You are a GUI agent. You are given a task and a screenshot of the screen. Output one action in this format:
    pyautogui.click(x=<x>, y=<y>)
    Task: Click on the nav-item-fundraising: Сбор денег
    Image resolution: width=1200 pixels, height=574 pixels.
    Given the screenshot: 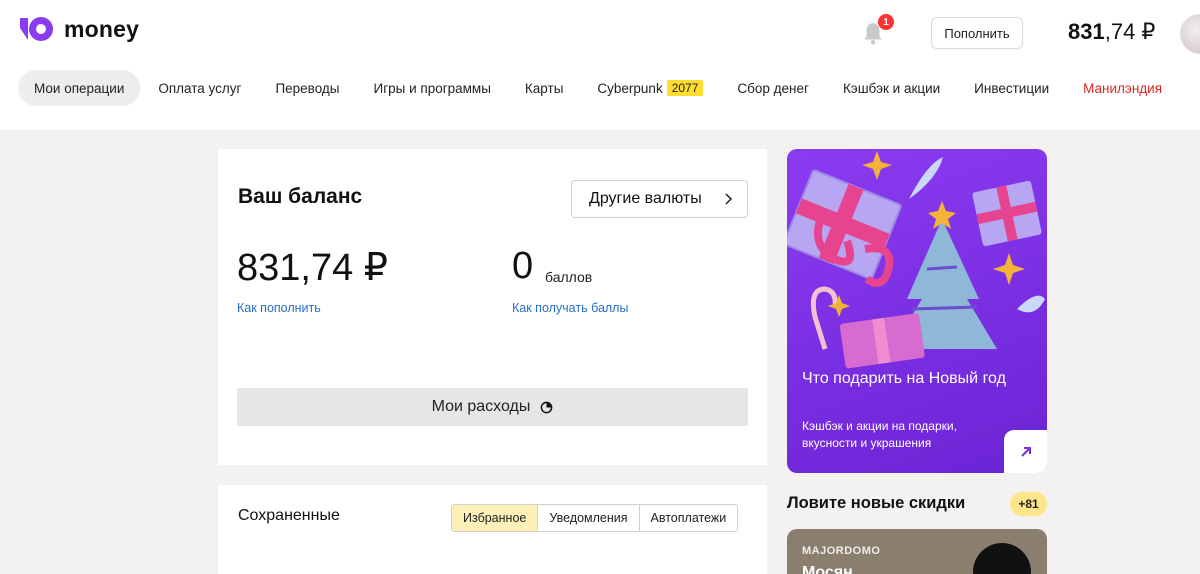 What is the action you would take?
    pyautogui.click(x=773, y=88)
    